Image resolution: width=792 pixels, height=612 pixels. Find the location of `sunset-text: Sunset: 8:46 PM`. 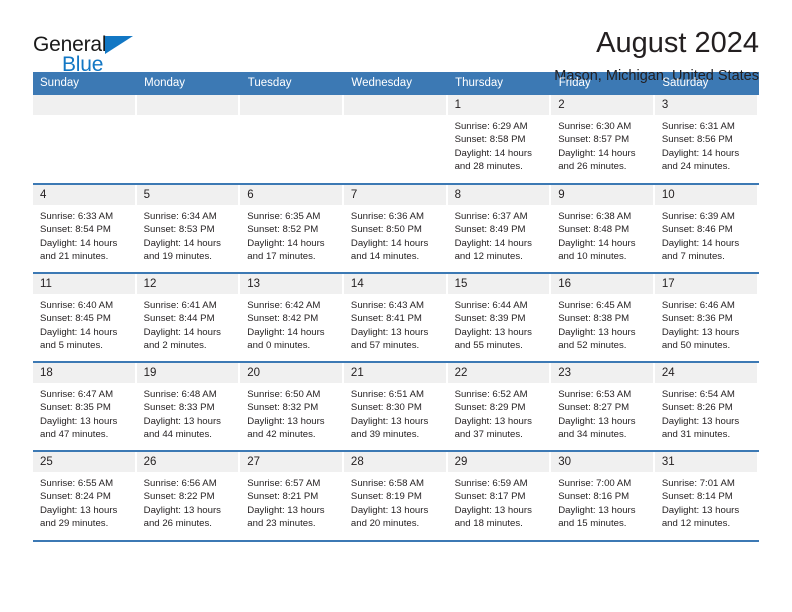

sunset-text: Sunset: 8:46 PM is located at coordinates (697, 230).